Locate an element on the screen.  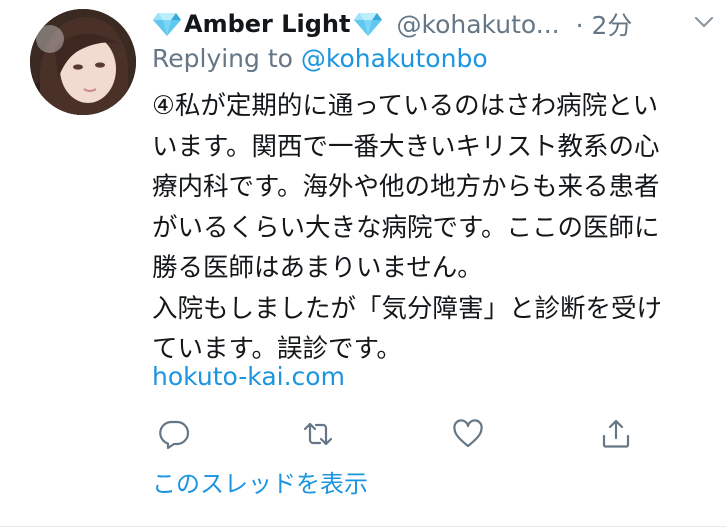
tweet-body-line: 療内科です。海外や他の地方からも来る患者 is located at coordinates (406, 187).